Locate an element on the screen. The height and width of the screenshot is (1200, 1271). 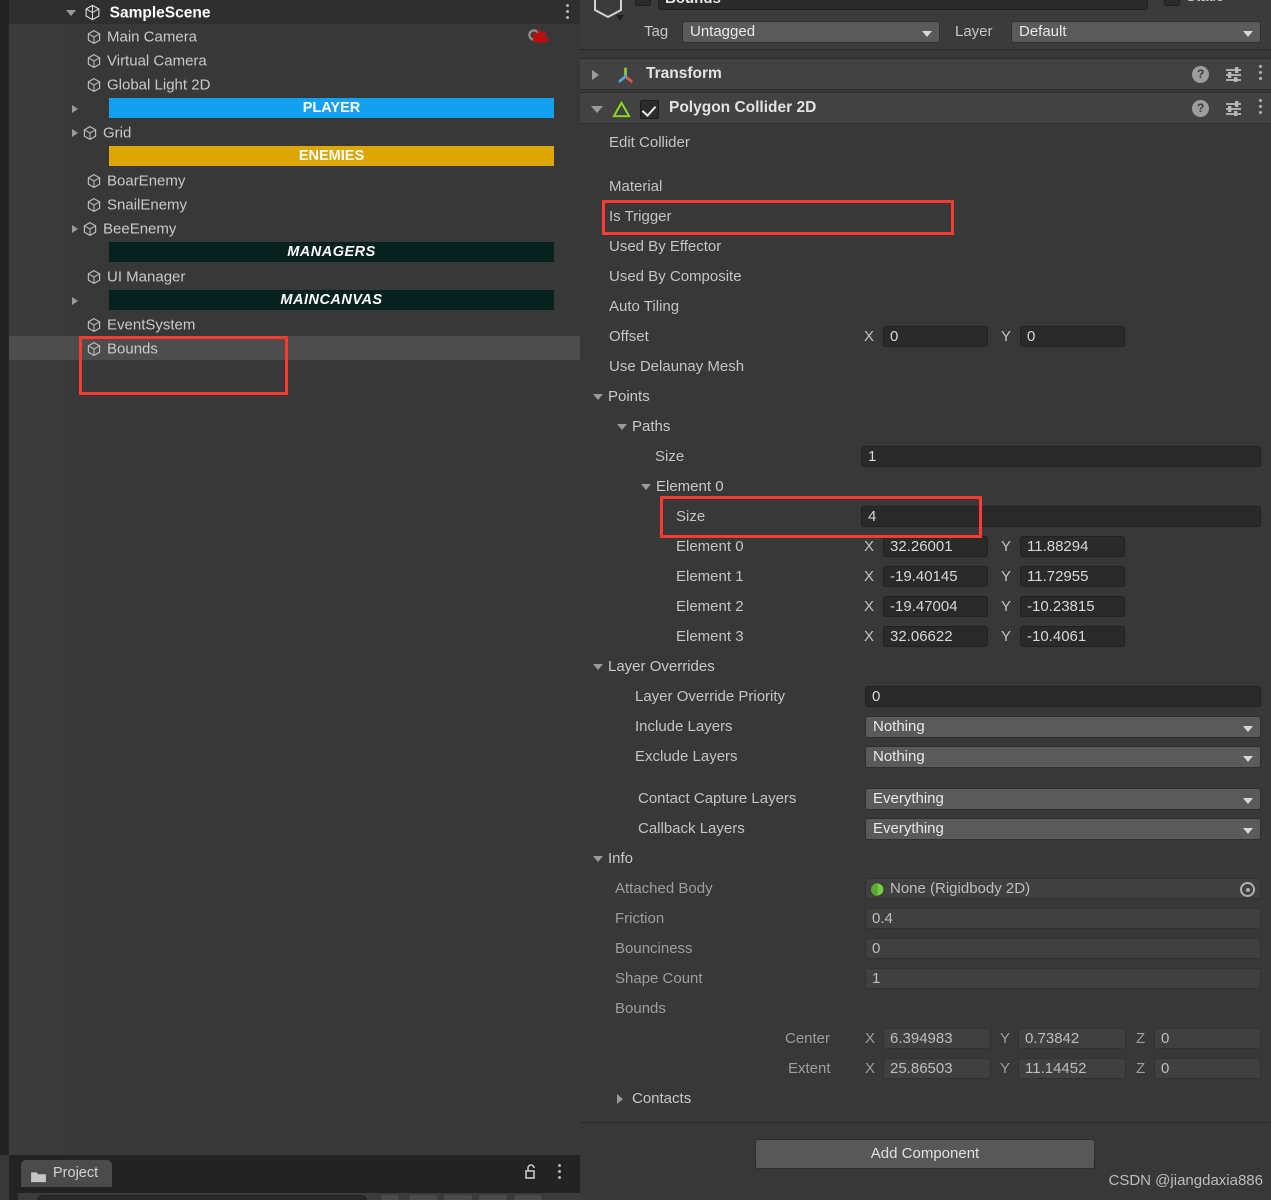
row-layer-overrides-foldout: Layer Overrides is located at coordinates (925, 667).